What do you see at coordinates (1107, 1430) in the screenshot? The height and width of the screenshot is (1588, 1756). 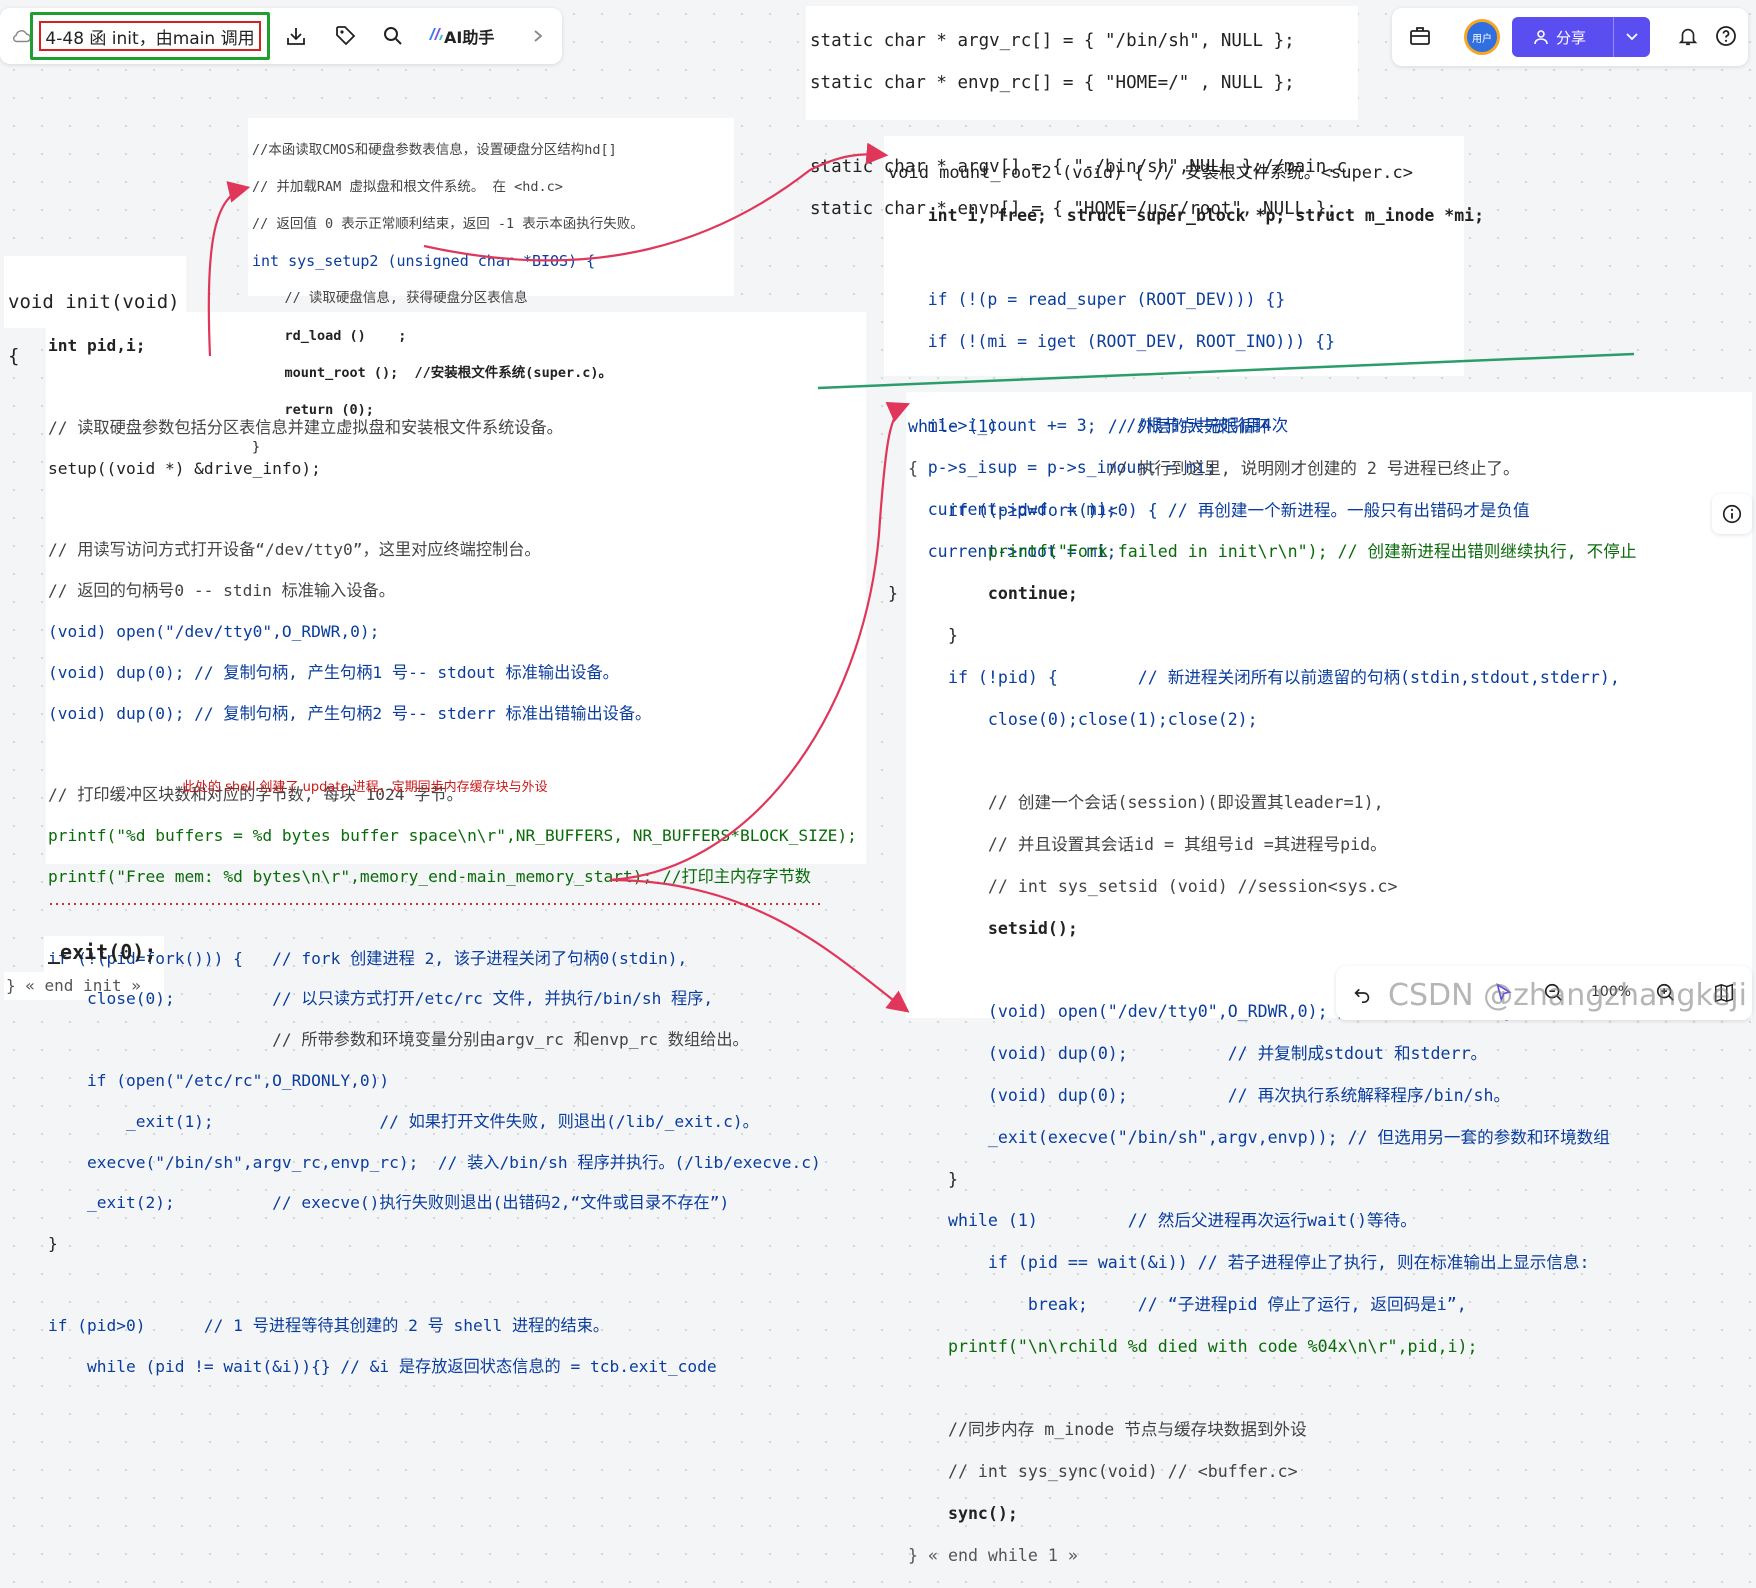 I see `code-line: //同步内存 m_inode 节点与缓存块数据到外设` at bounding box center [1107, 1430].